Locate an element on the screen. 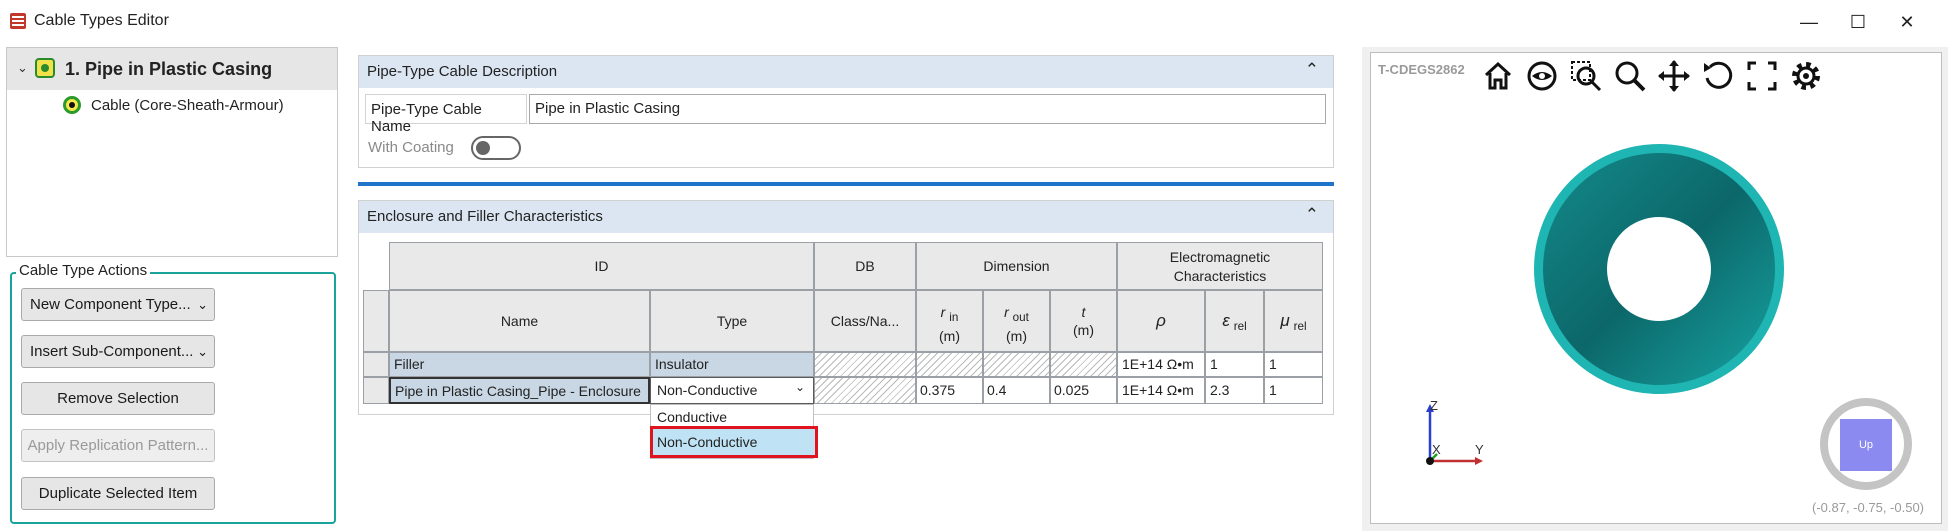  col-type: Type is located at coordinates (732, 321).